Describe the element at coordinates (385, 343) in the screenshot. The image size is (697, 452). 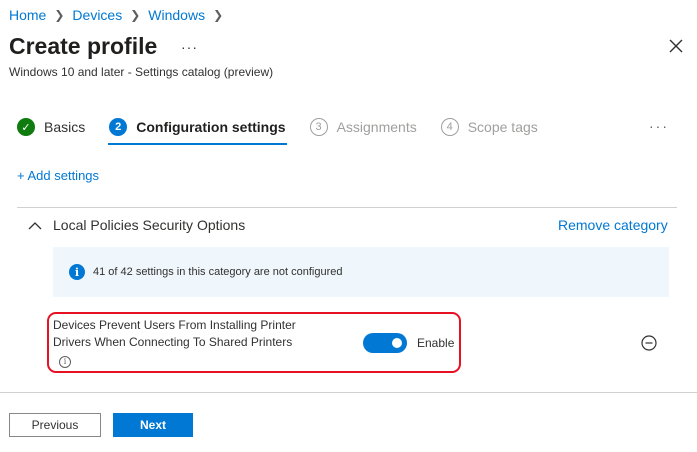
I see `enable-toggle` at that location.